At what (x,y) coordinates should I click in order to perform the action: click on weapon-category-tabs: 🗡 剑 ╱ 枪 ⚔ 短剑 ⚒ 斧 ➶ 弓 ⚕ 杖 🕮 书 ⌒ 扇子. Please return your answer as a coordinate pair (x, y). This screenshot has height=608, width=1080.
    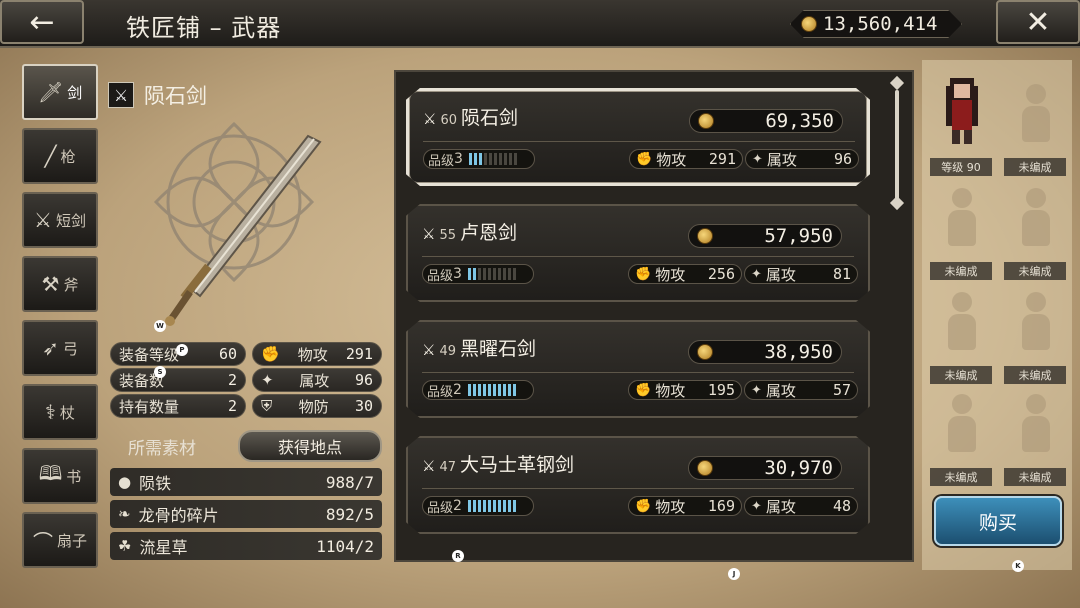
    Looking at the image, I should click on (60, 319).